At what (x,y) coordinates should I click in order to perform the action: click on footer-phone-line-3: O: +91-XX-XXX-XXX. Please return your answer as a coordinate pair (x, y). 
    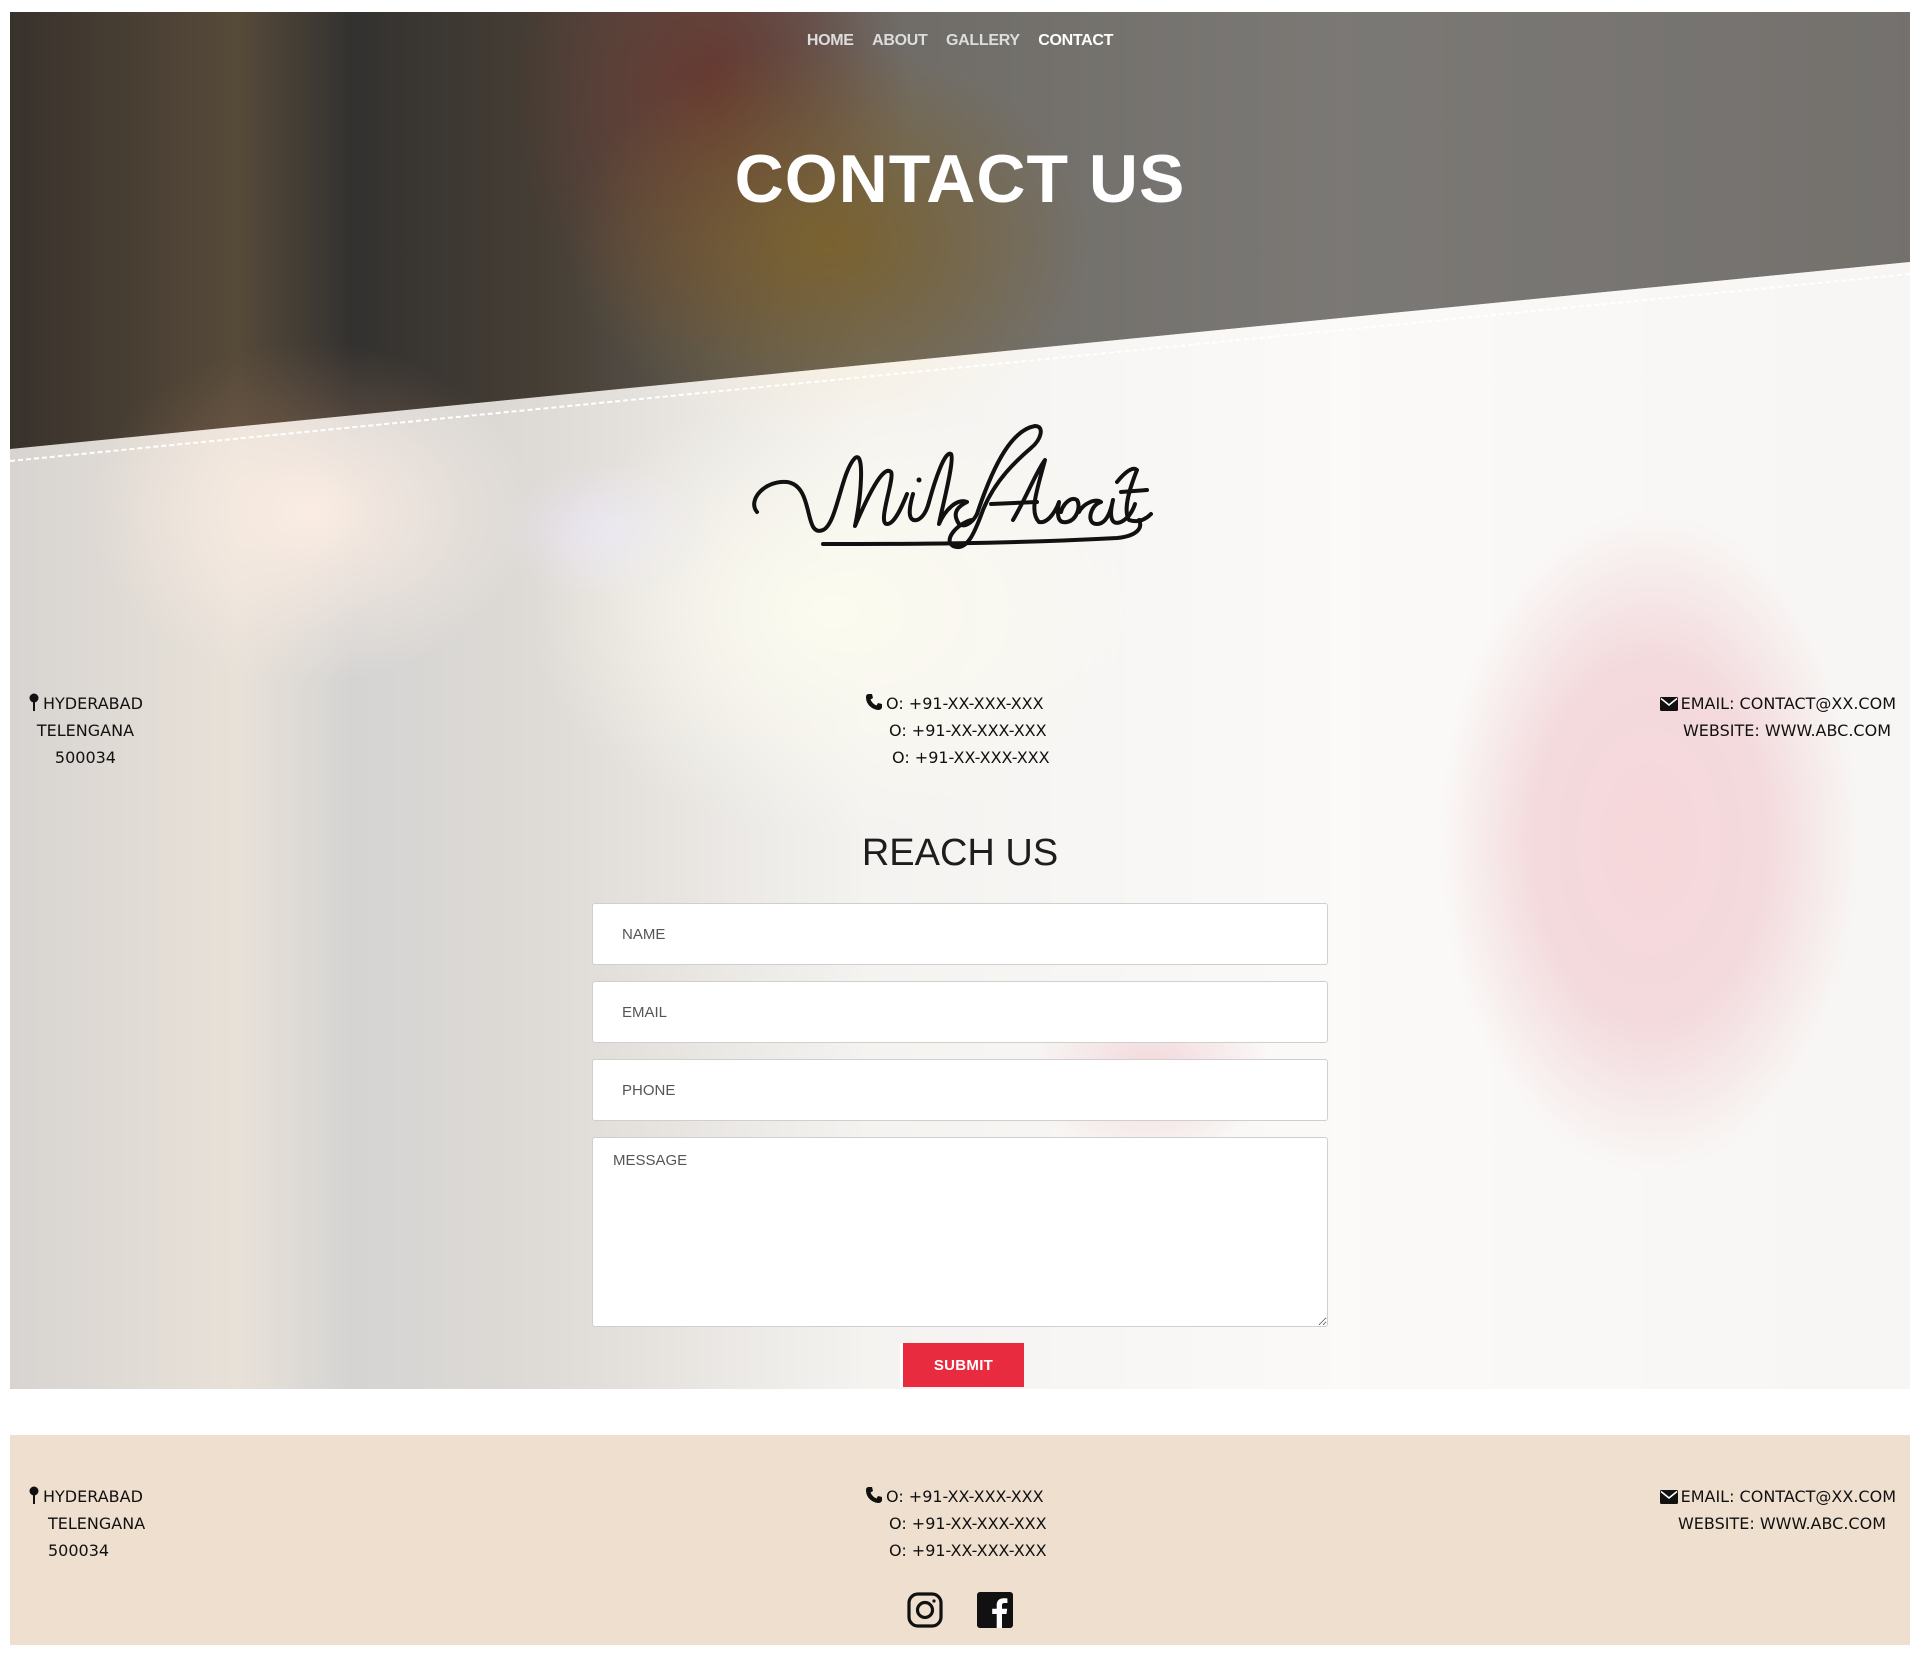
    Looking at the image, I should click on (968, 1550).